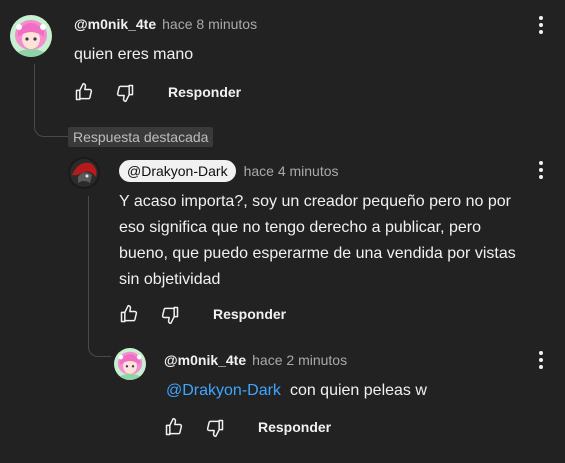 The width and height of the screenshot is (565, 463). What do you see at coordinates (223, 391) in the screenshot?
I see `mention-link: @Drakyon-Dark` at bounding box center [223, 391].